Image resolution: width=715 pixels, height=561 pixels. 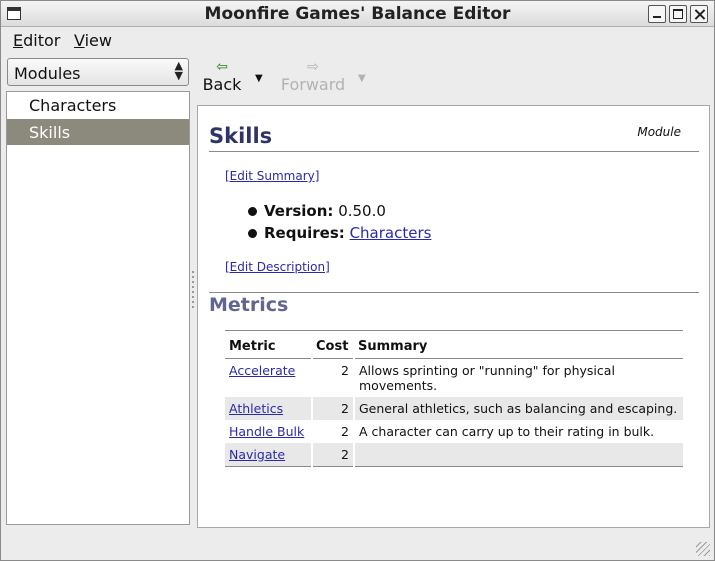 I want to click on menu-bar: Editor View, so click(x=357, y=40).